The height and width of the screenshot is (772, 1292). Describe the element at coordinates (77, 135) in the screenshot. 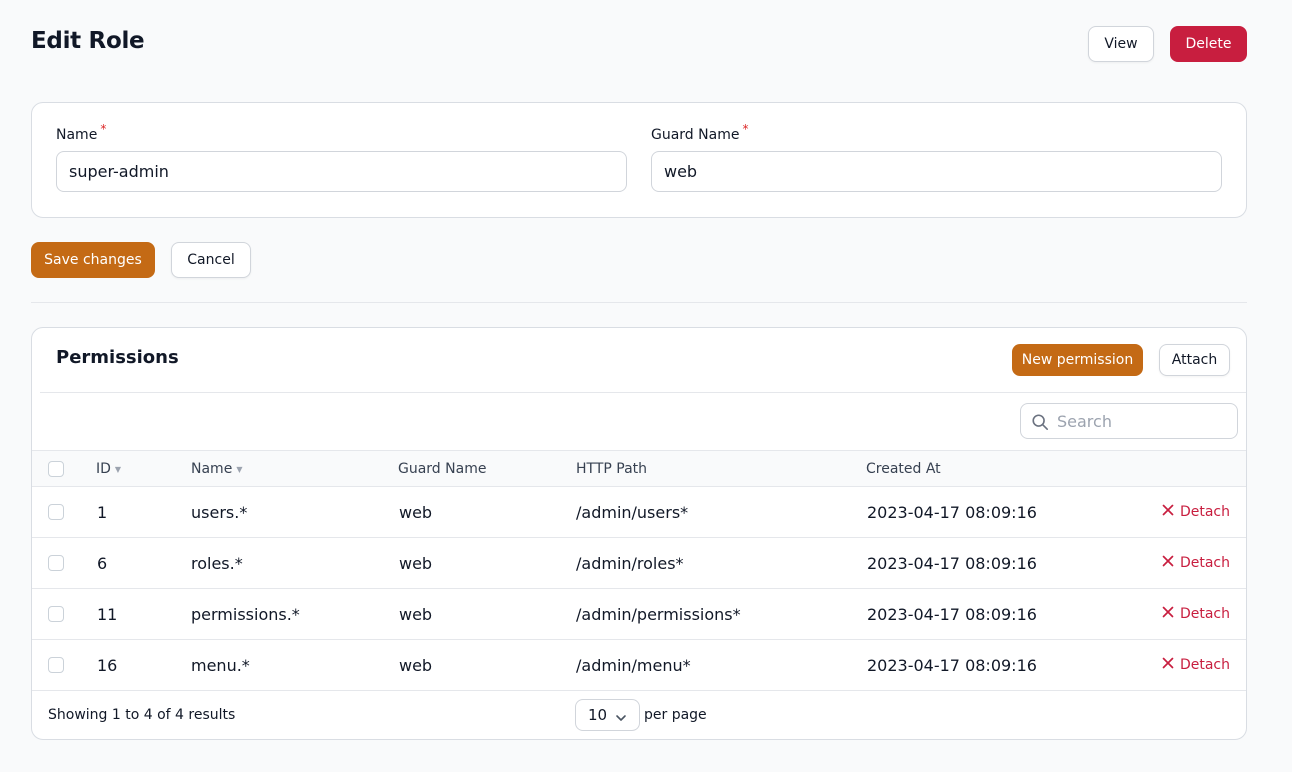

I see `name-label-text: Name` at that location.